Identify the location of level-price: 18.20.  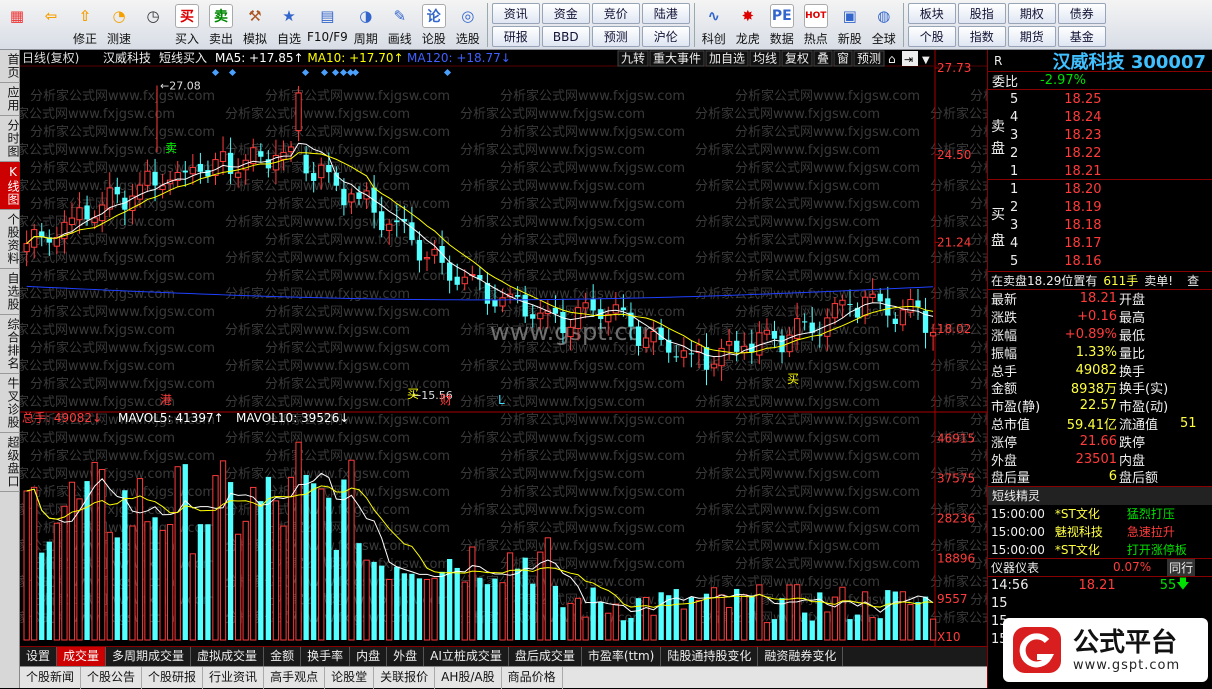
(1083, 189).